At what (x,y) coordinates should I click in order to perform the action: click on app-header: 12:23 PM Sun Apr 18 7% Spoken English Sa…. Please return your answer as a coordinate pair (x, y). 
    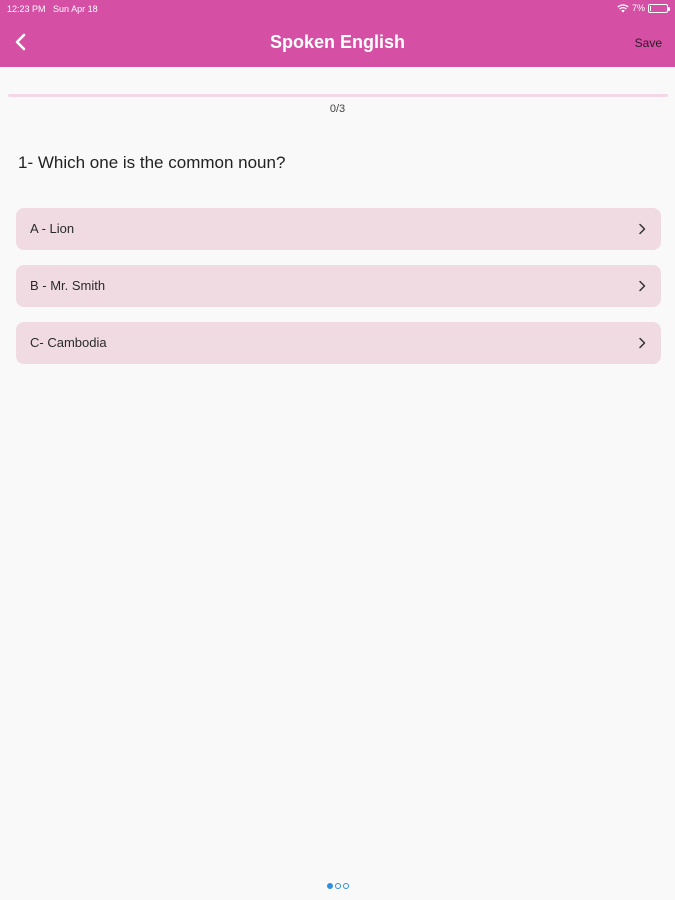
    Looking at the image, I should click on (337, 33).